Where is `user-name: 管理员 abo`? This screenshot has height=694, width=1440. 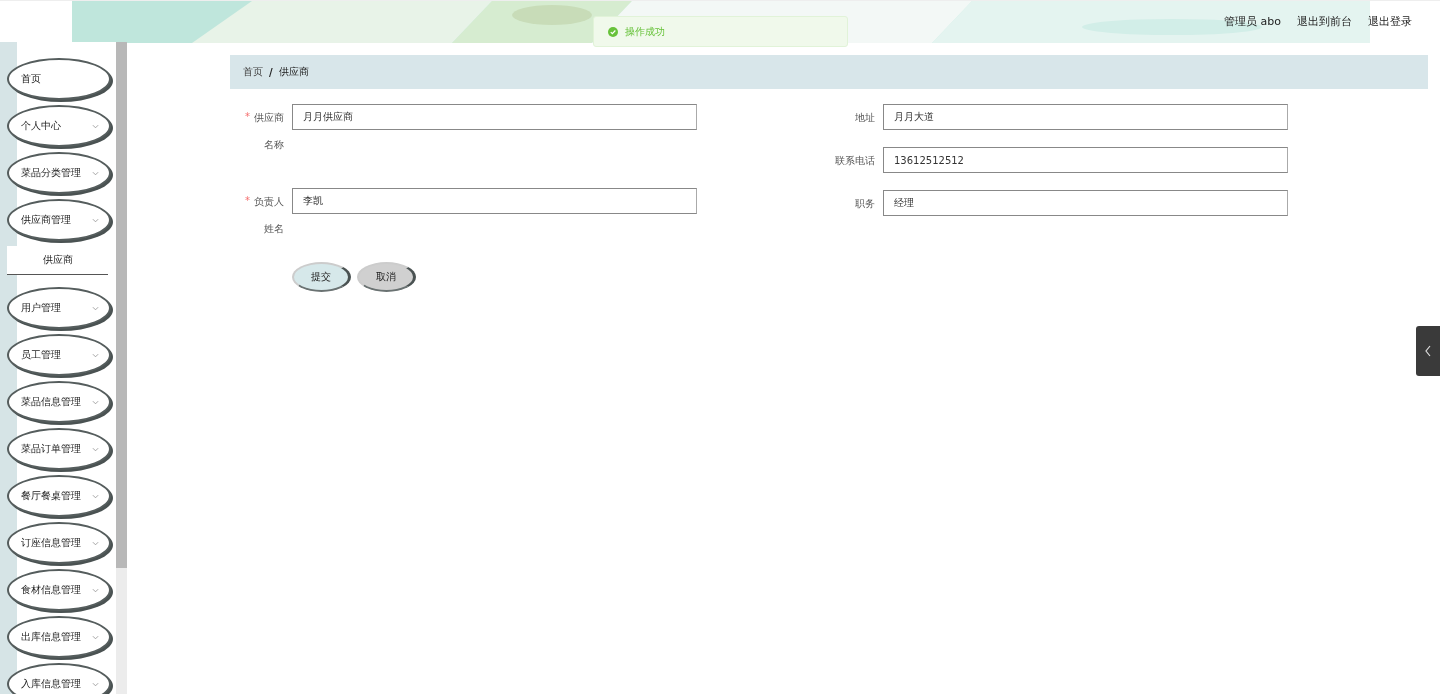 user-name: 管理员 abo is located at coordinates (1252, 21).